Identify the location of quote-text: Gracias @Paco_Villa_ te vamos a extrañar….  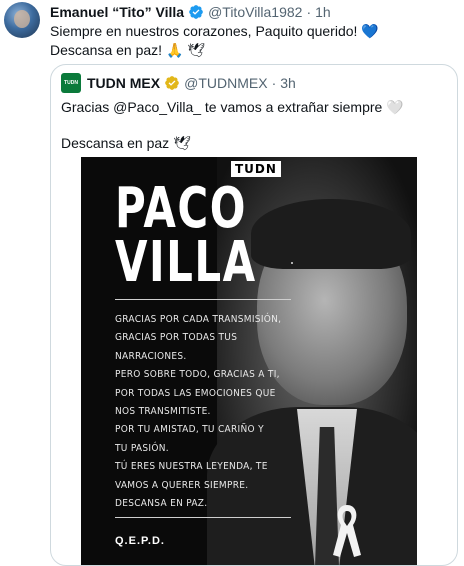
(256, 125).